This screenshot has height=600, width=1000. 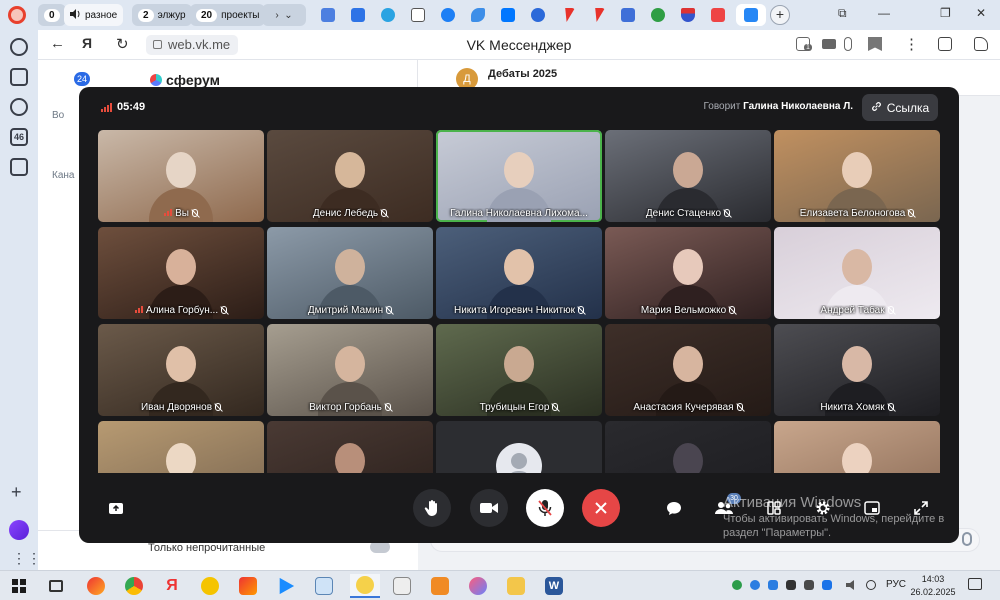 What do you see at coordinates (628, 15) in the screenshot?
I see `tab-blue-b` at bounding box center [628, 15].